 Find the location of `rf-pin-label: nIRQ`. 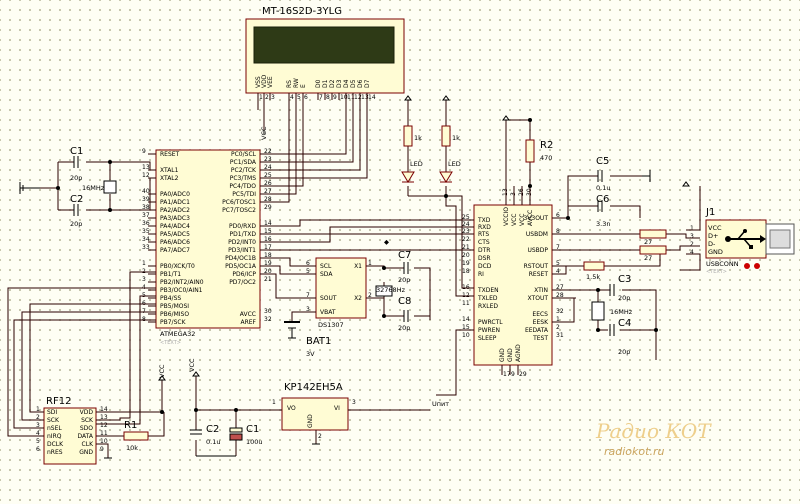

rf-pin-label: nIRQ is located at coordinates (54, 436).